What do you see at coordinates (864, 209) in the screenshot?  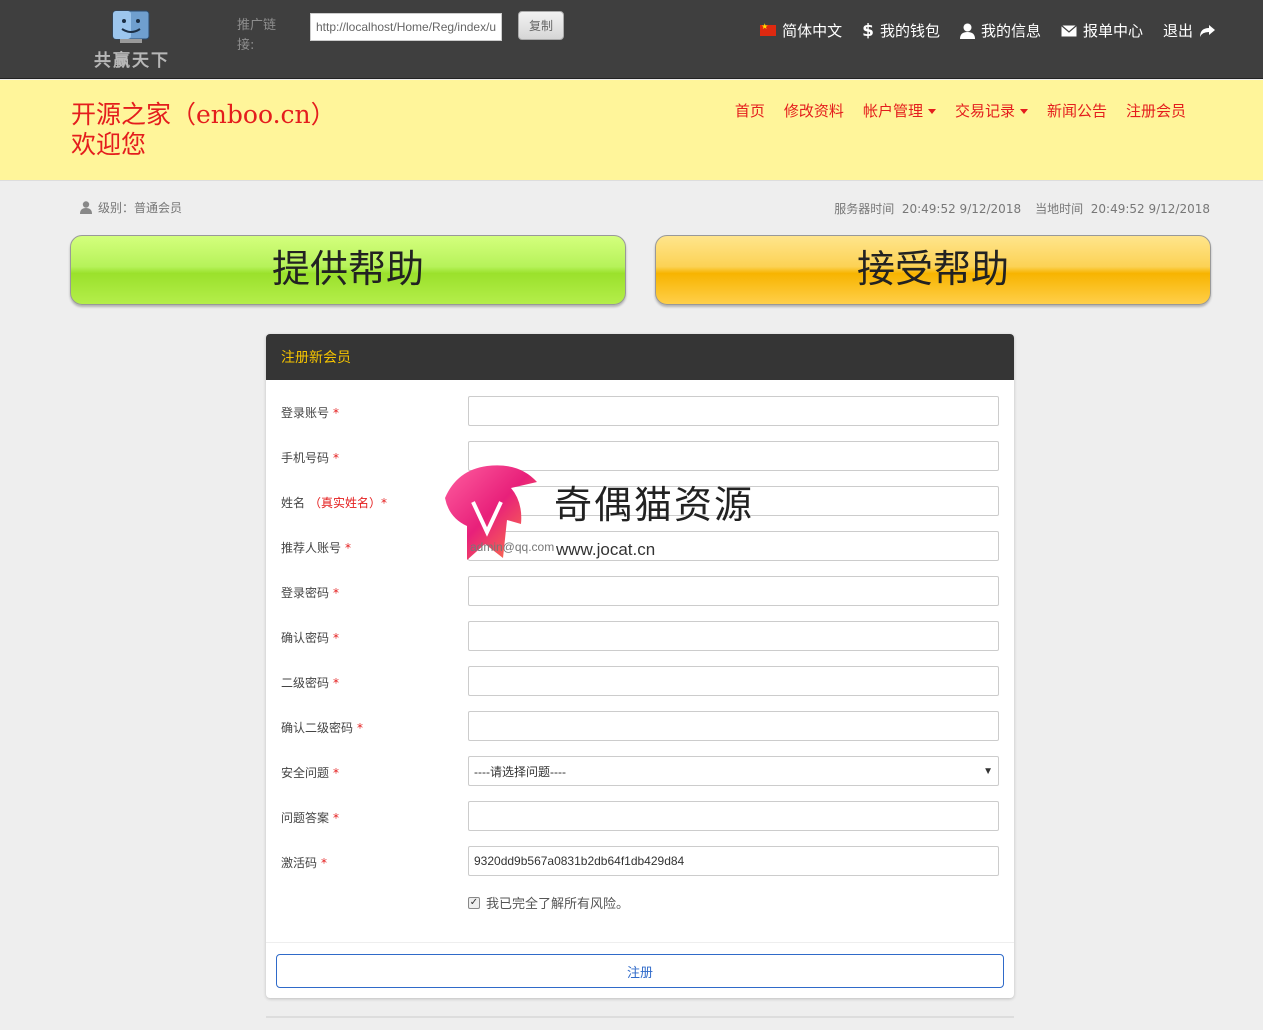 I see `server-time-label: 服务器时间` at bounding box center [864, 209].